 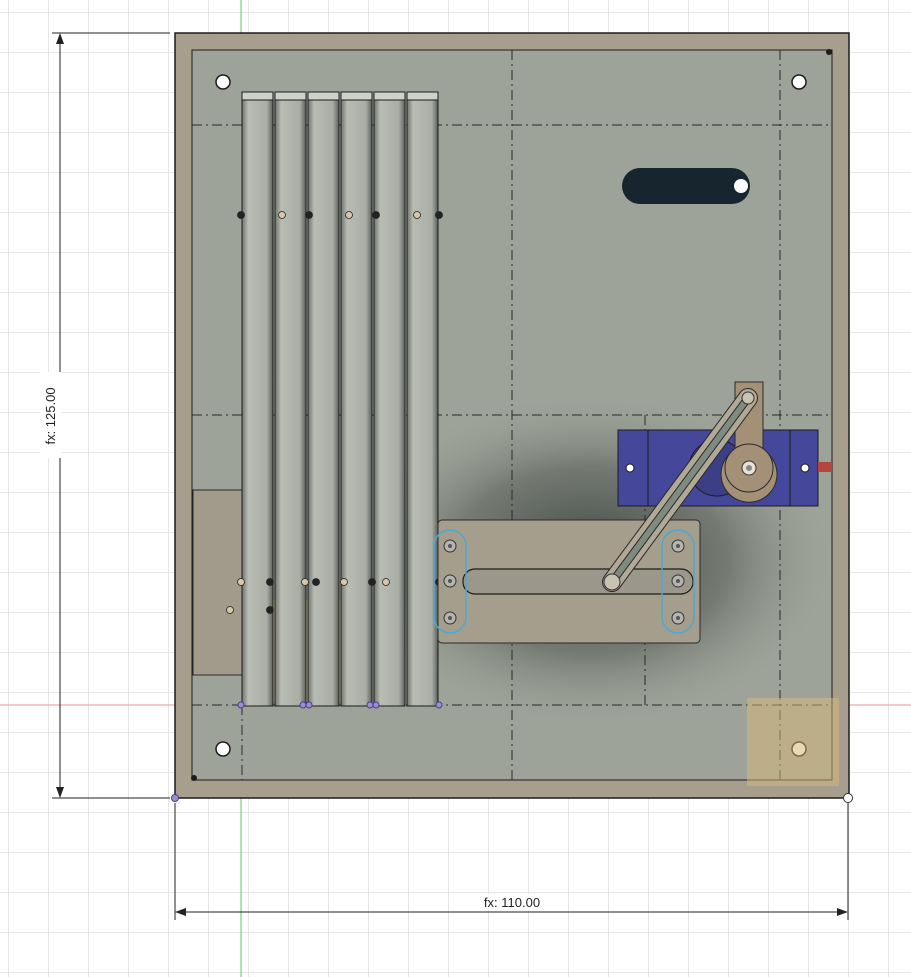 What do you see at coordinates (194, 778) in the screenshot?
I see `sketch-point-bottom-left` at bounding box center [194, 778].